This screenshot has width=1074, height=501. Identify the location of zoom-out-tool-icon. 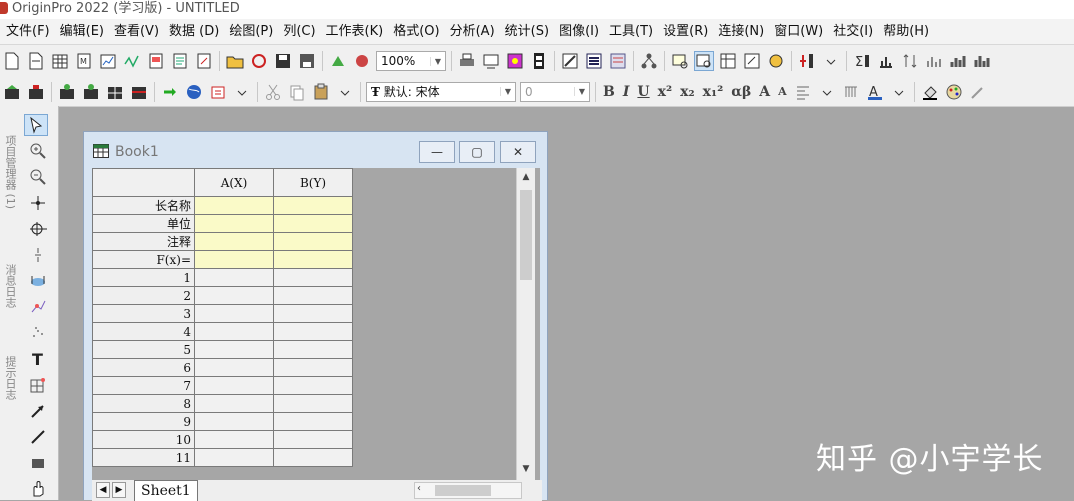
(38, 177).